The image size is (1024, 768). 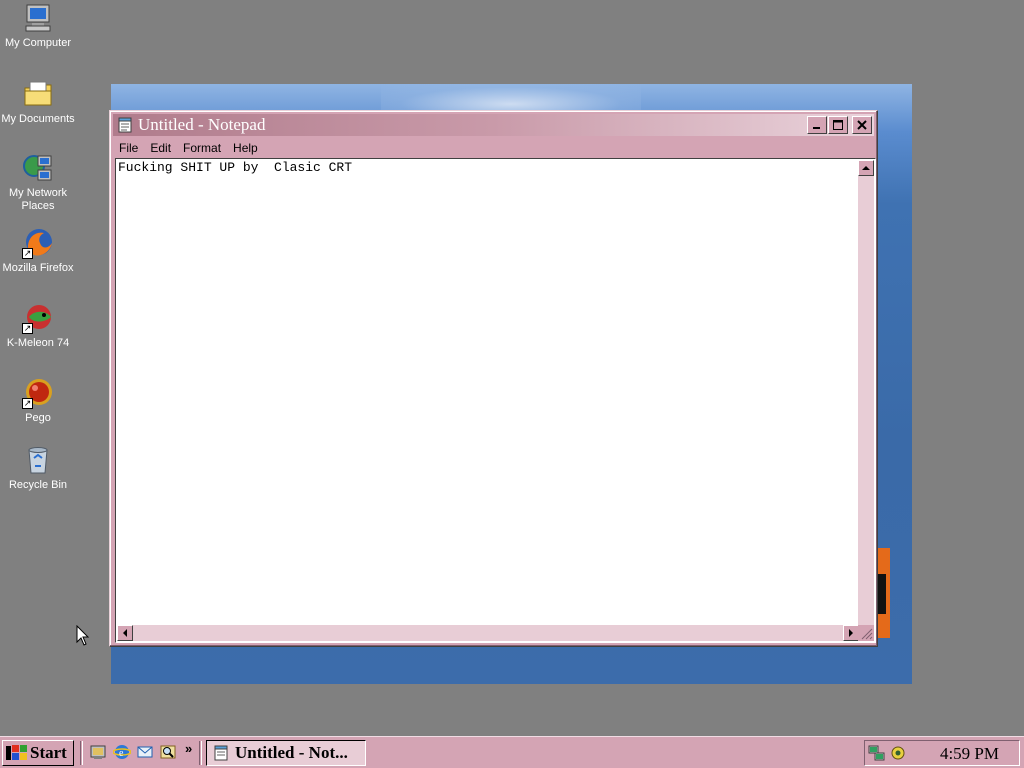 I want to click on taskbar: Start e » Untitled - Not... 4:59 PM, so click(x=512, y=752).